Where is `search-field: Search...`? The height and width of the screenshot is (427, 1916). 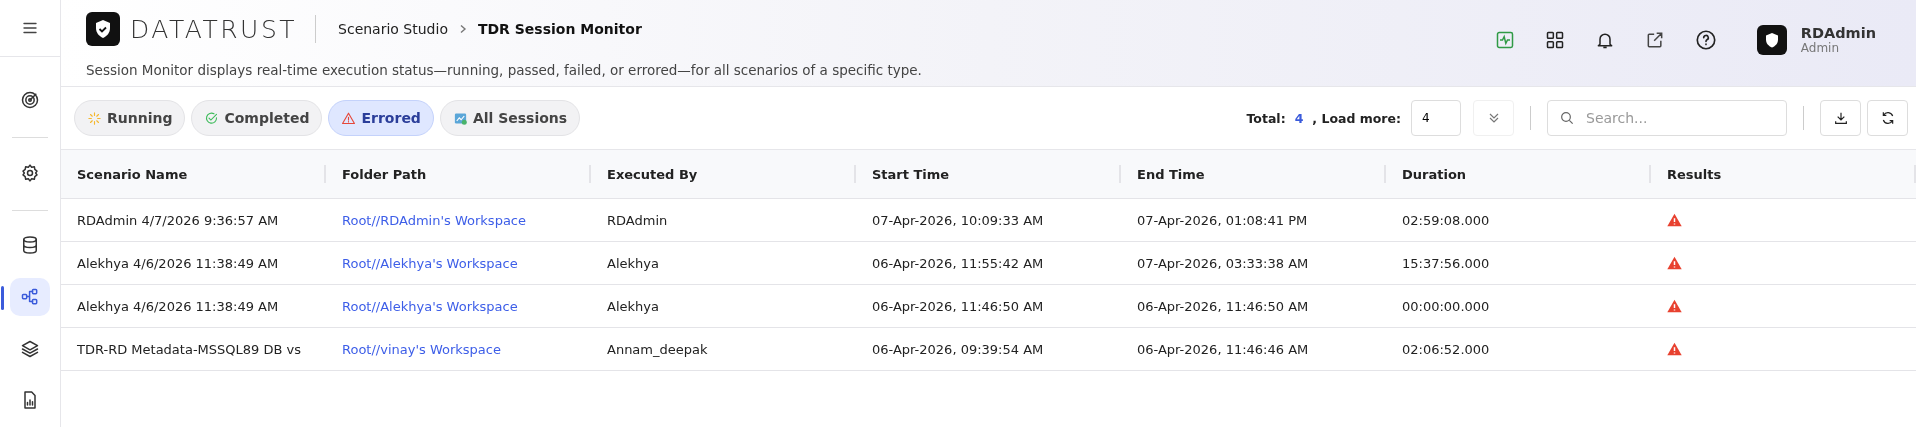
search-field: Search... is located at coordinates (1667, 118).